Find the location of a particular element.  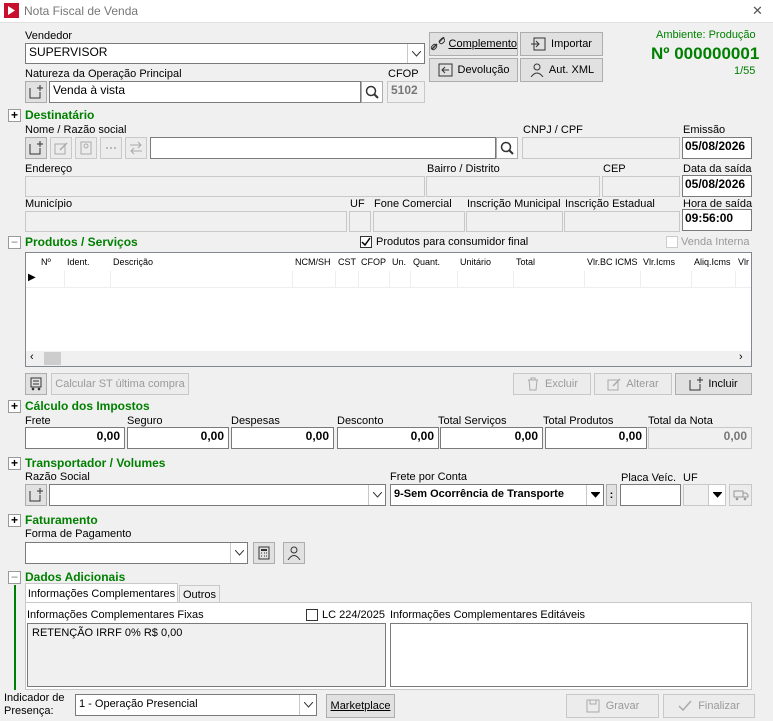

gravar-button: Gravar is located at coordinates (612, 706).